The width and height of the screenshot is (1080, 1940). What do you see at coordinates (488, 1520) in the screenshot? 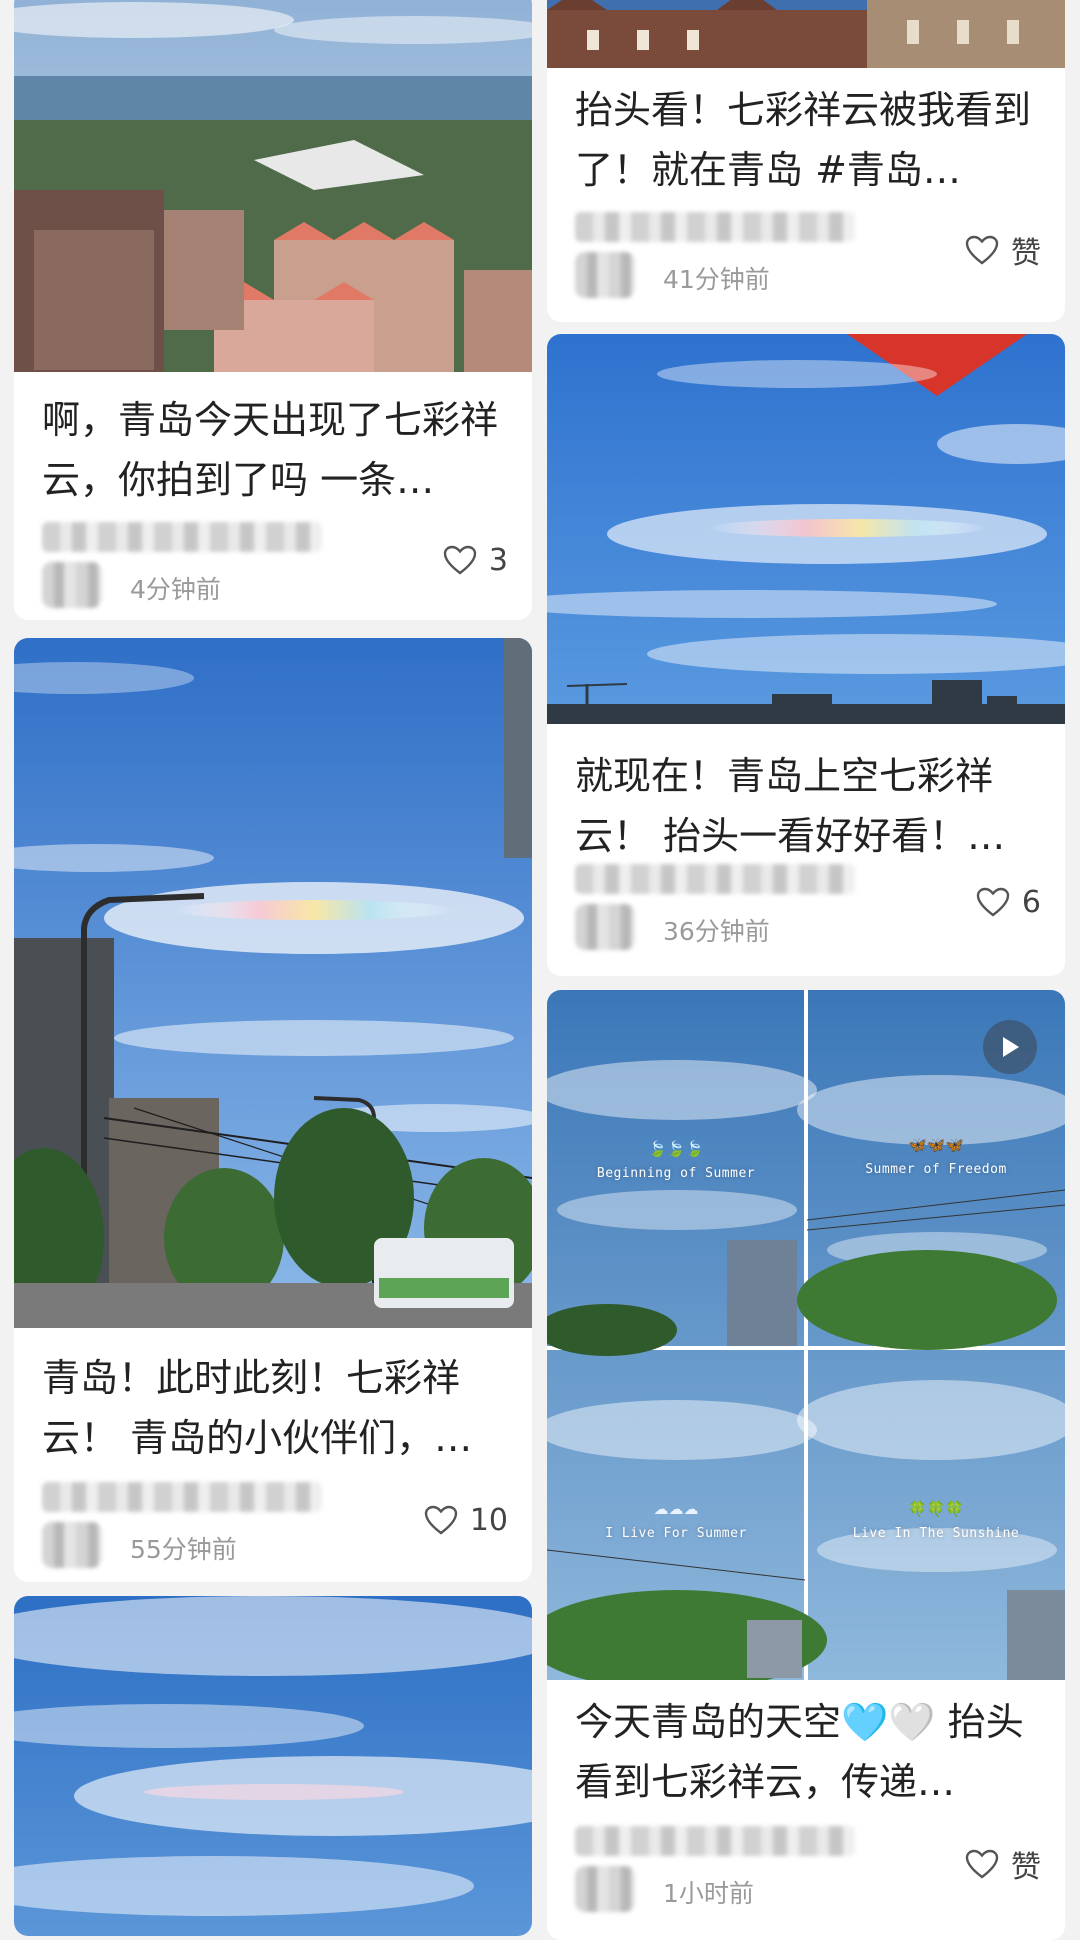
I see `like-count: 10` at bounding box center [488, 1520].